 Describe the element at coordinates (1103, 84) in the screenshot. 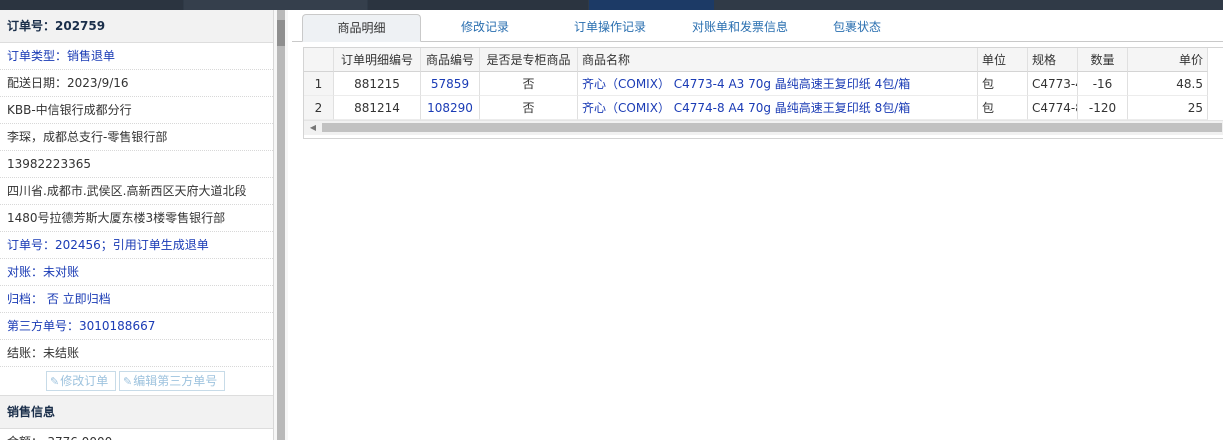

I see `quantity-cell: -16` at that location.